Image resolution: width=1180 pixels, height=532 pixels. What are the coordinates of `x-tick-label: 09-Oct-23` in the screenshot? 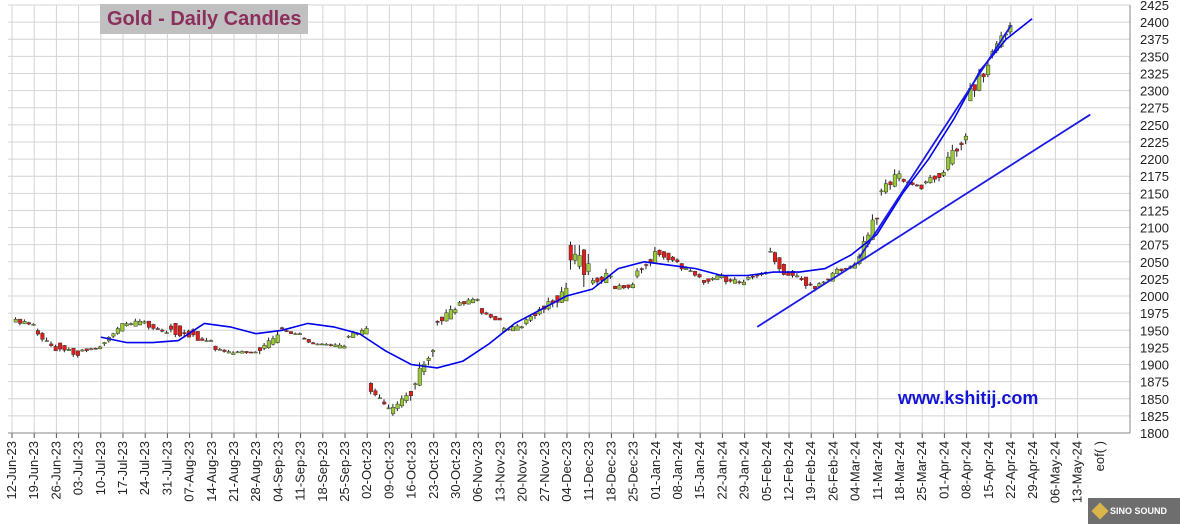 It's located at (388, 470).